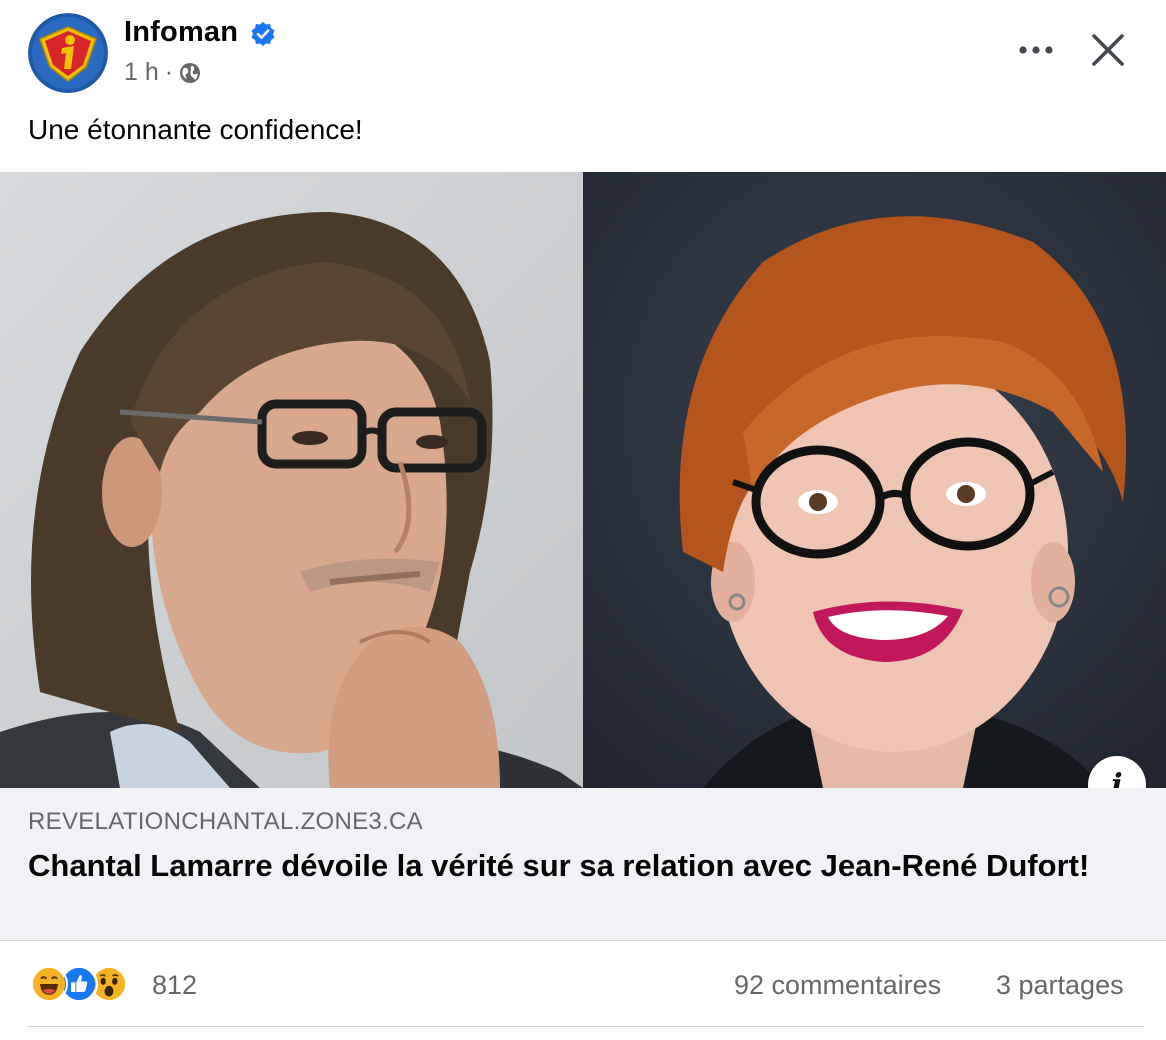 The image size is (1166, 1040). I want to click on reaction-summary, so click(79, 984).